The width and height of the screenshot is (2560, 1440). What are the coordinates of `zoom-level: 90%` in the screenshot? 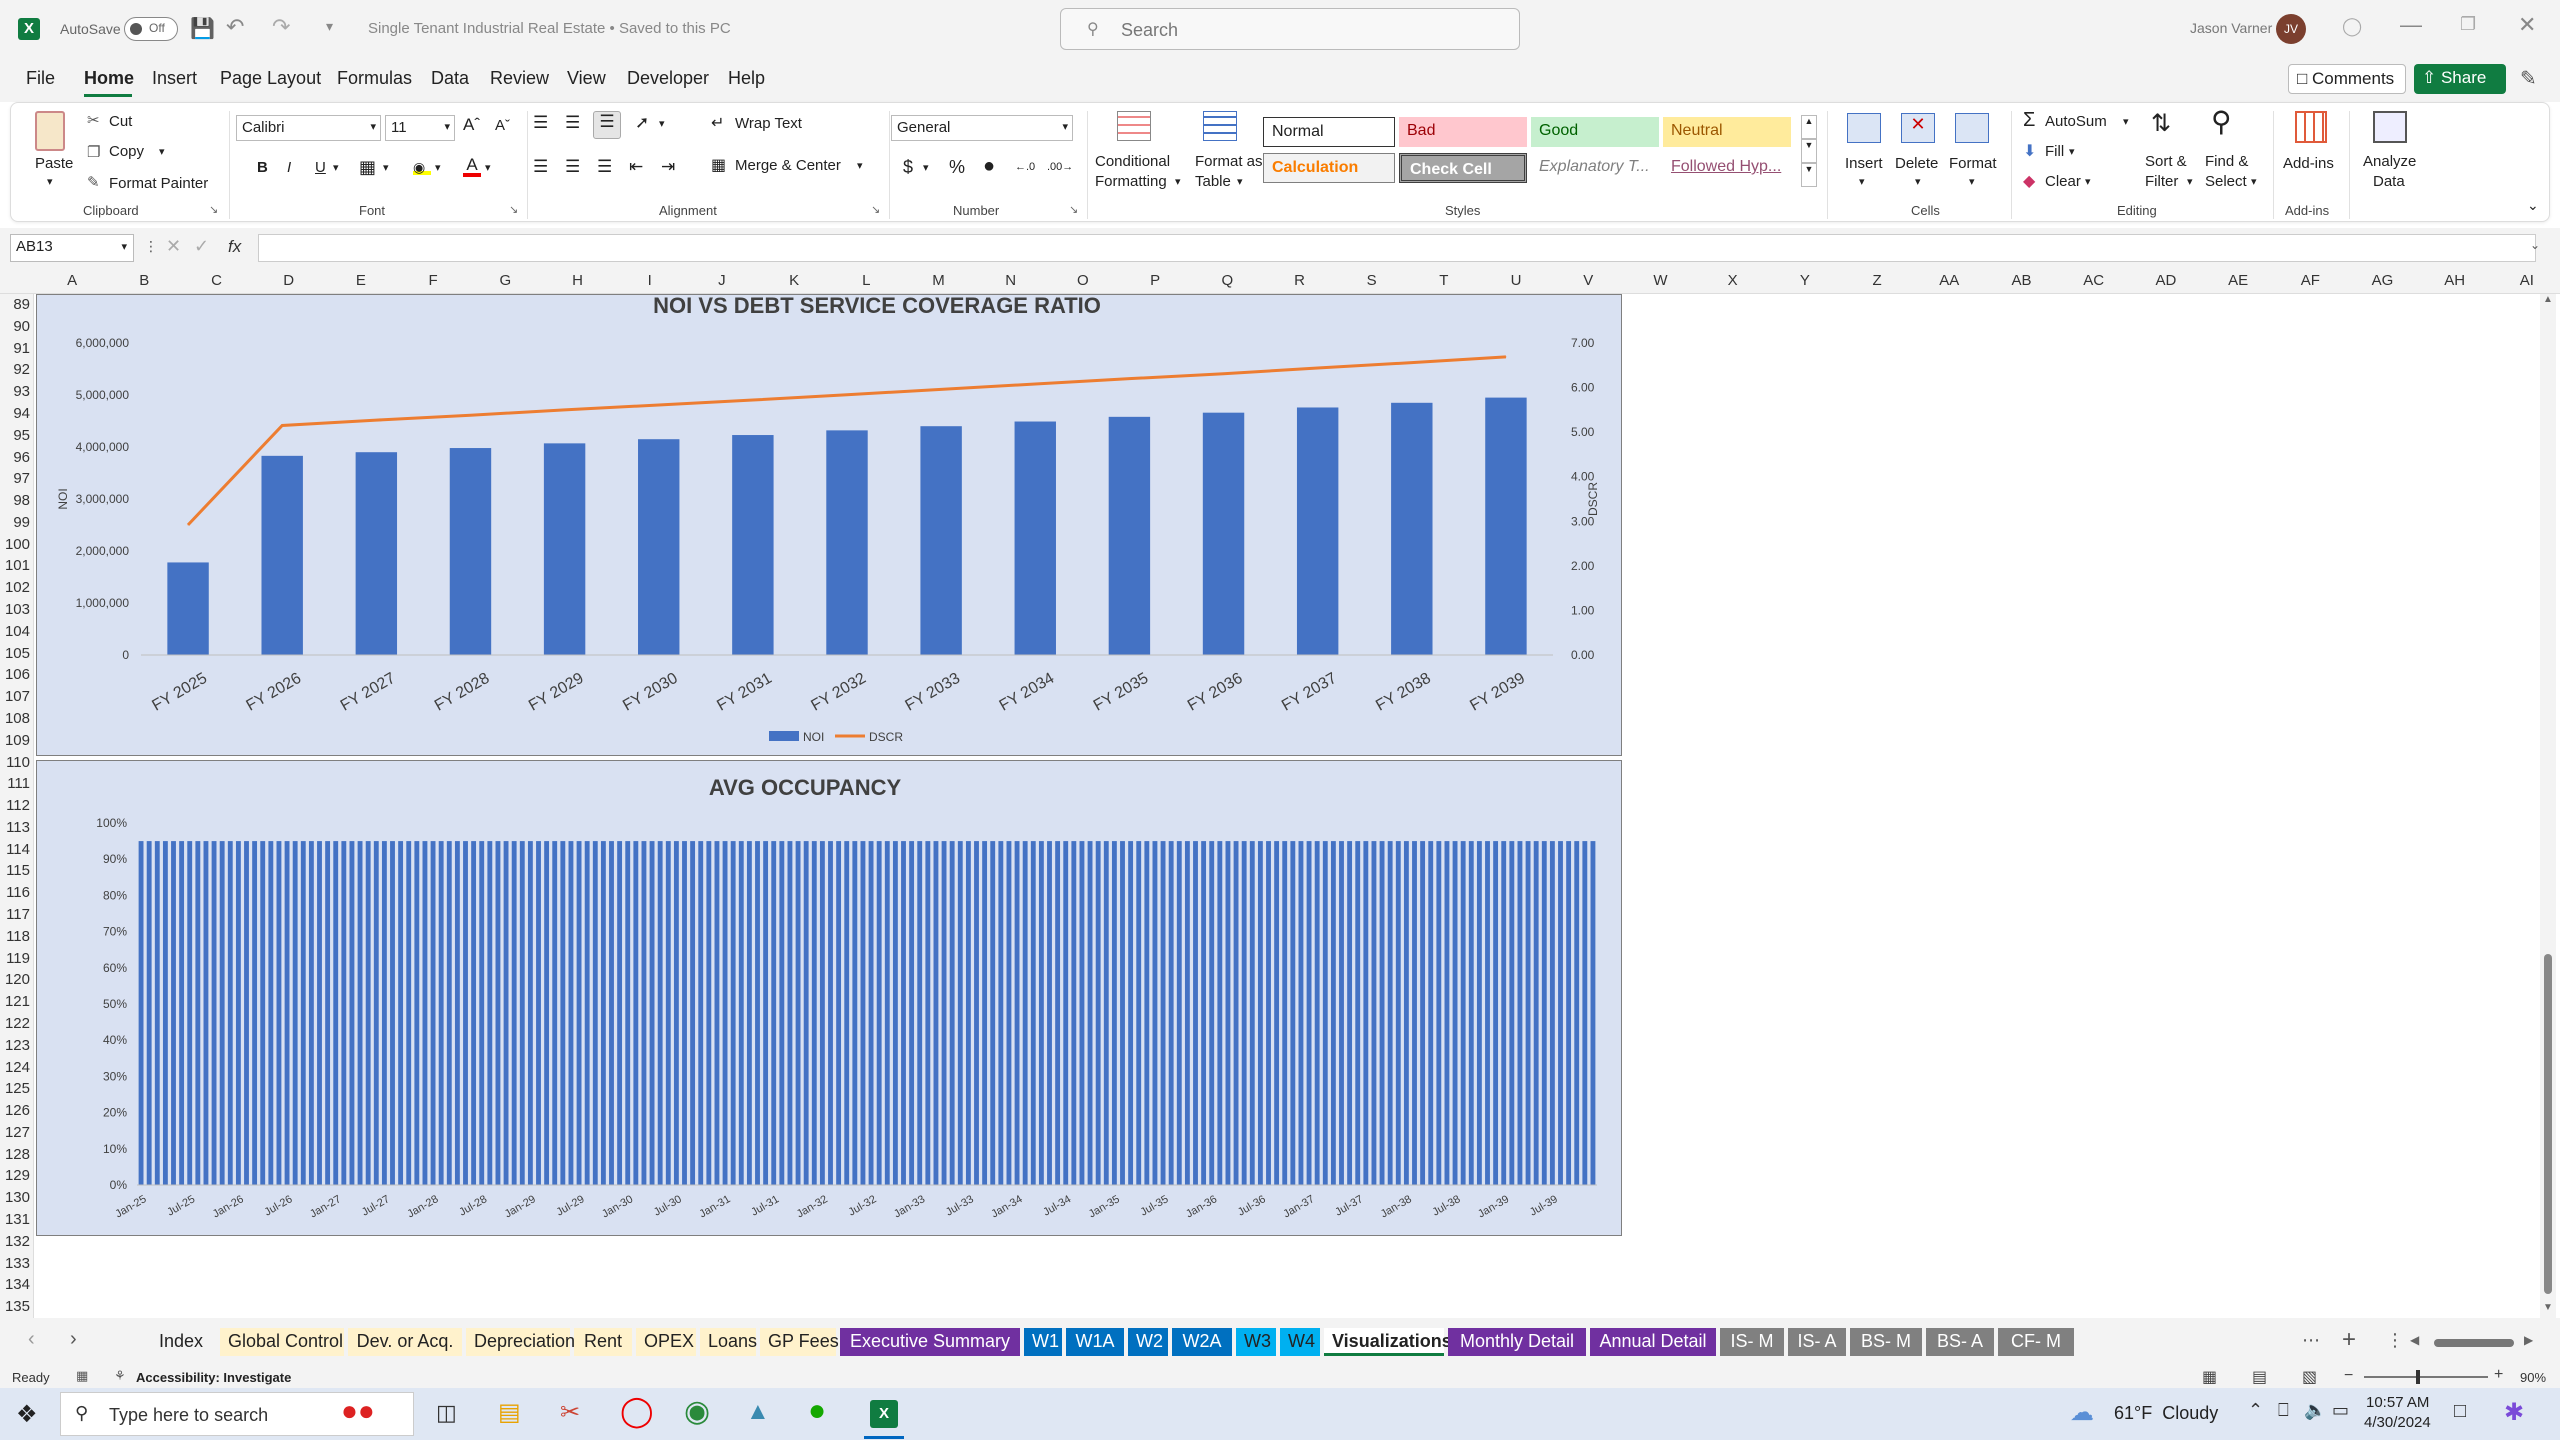 It's located at (2533, 1377).